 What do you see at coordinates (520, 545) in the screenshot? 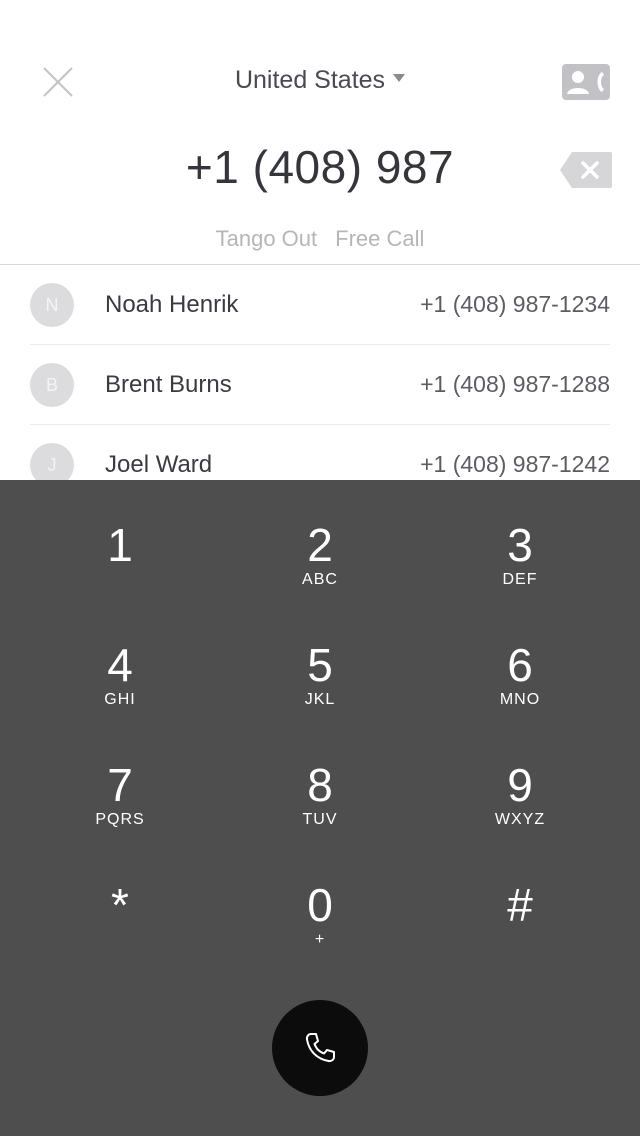
I see `key-digit: 3` at bounding box center [520, 545].